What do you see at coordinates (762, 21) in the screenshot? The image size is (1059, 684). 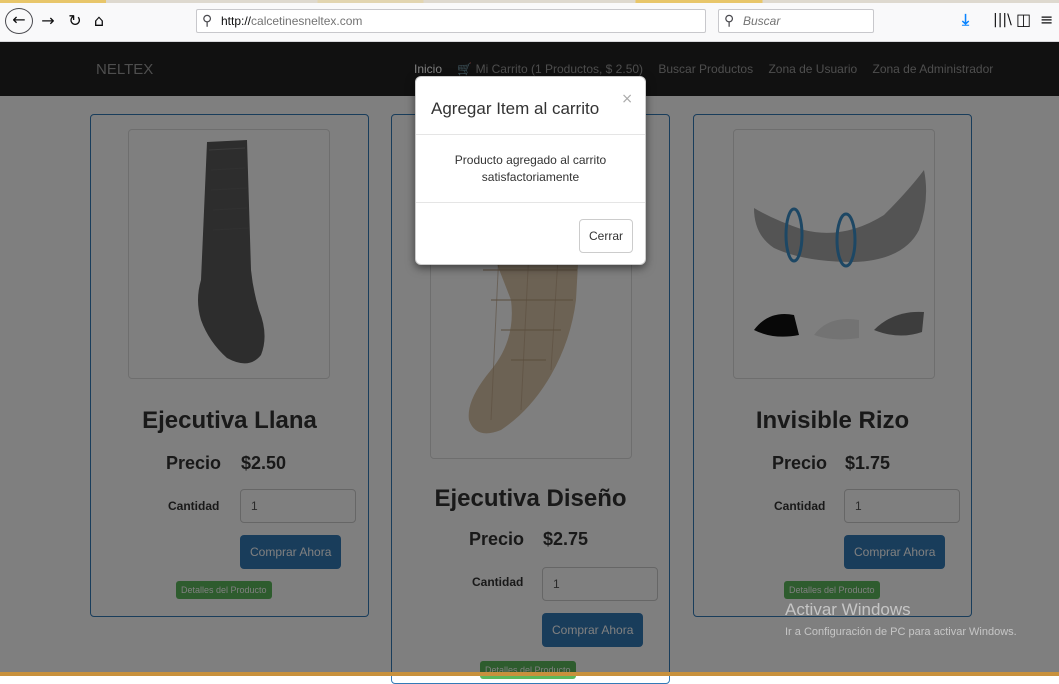 I see `search-placeholder: Buscar` at bounding box center [762, 21].